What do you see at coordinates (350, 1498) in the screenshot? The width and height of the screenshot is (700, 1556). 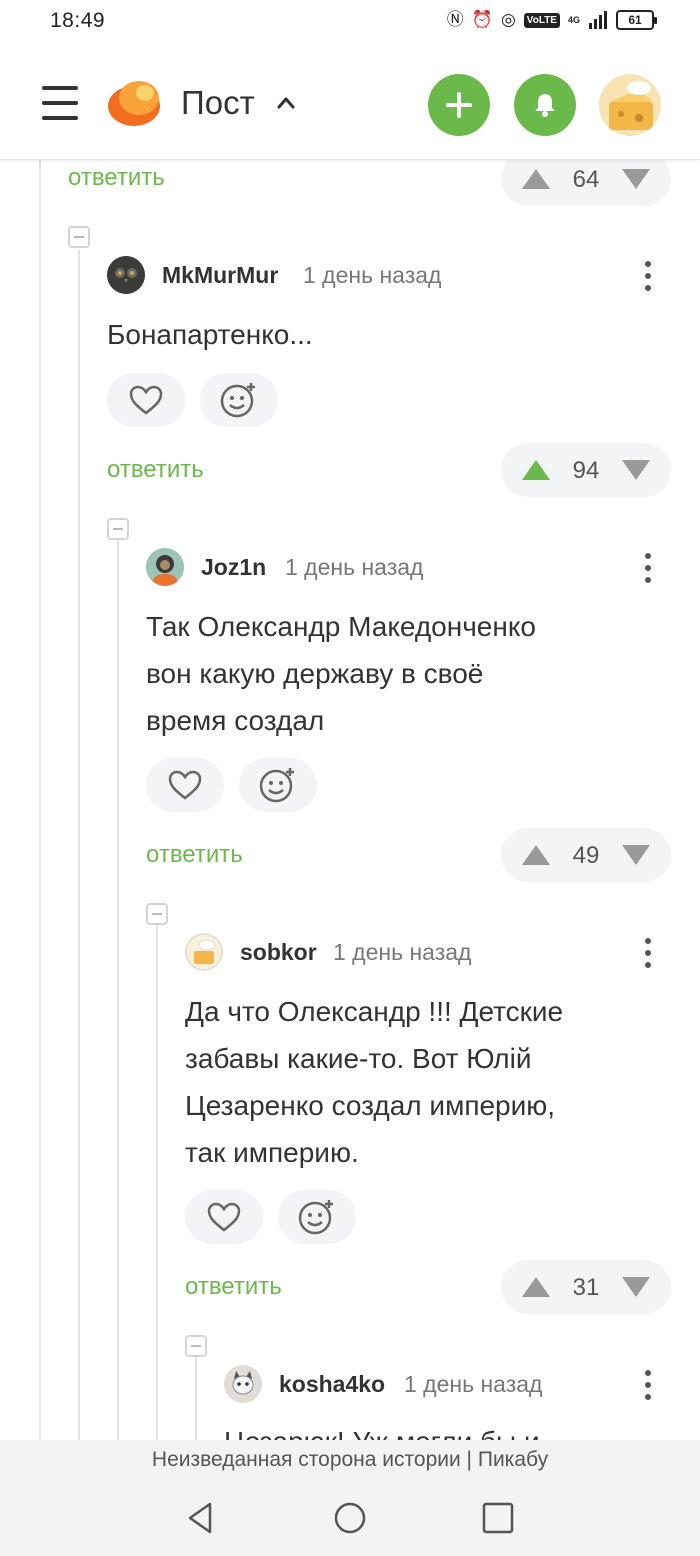 I see `system-bottom-bar: Неизведанная сторона истории | Пикабу` at bounding box center [350, 1498].